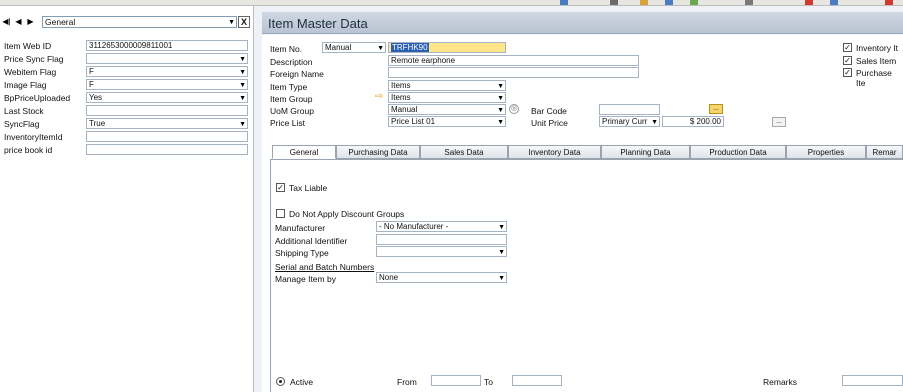  I want to click on inventory-item-checkbox: ✓, so click(847, 47).